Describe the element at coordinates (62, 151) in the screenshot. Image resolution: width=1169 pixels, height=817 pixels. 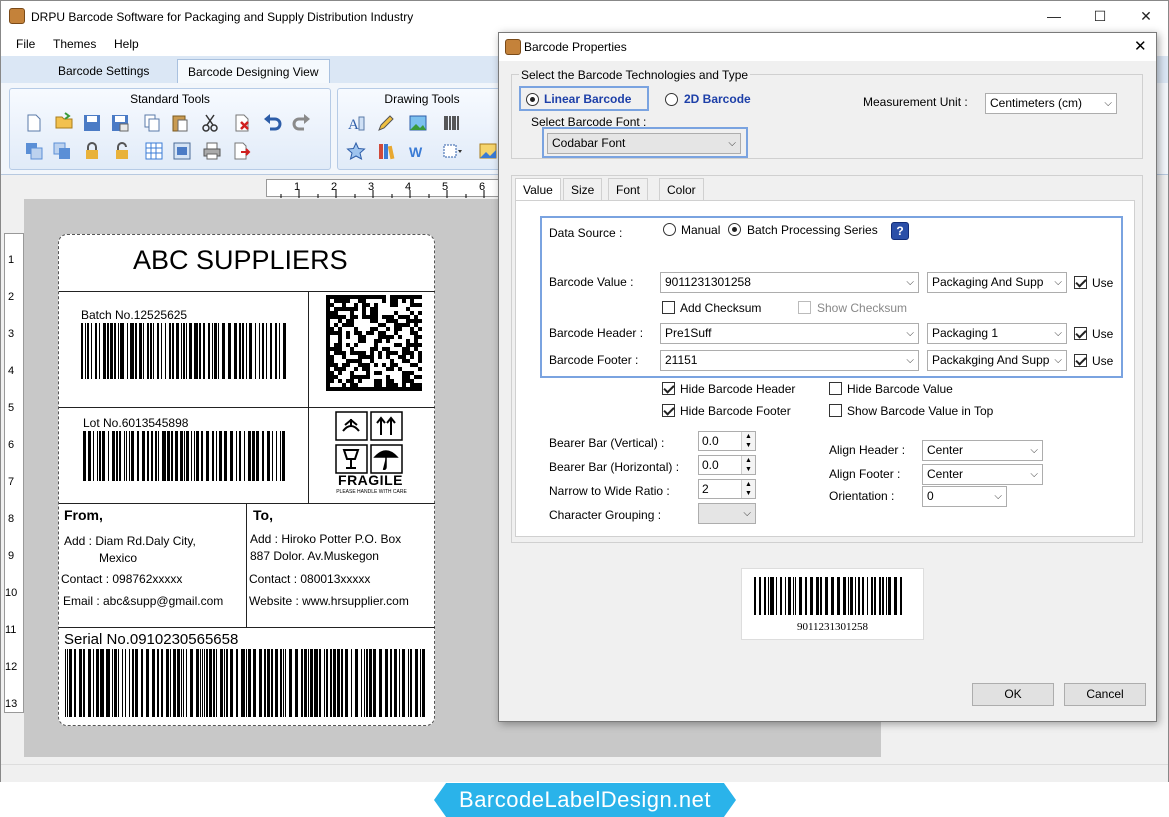
I see `bring-front-icon` at that location.